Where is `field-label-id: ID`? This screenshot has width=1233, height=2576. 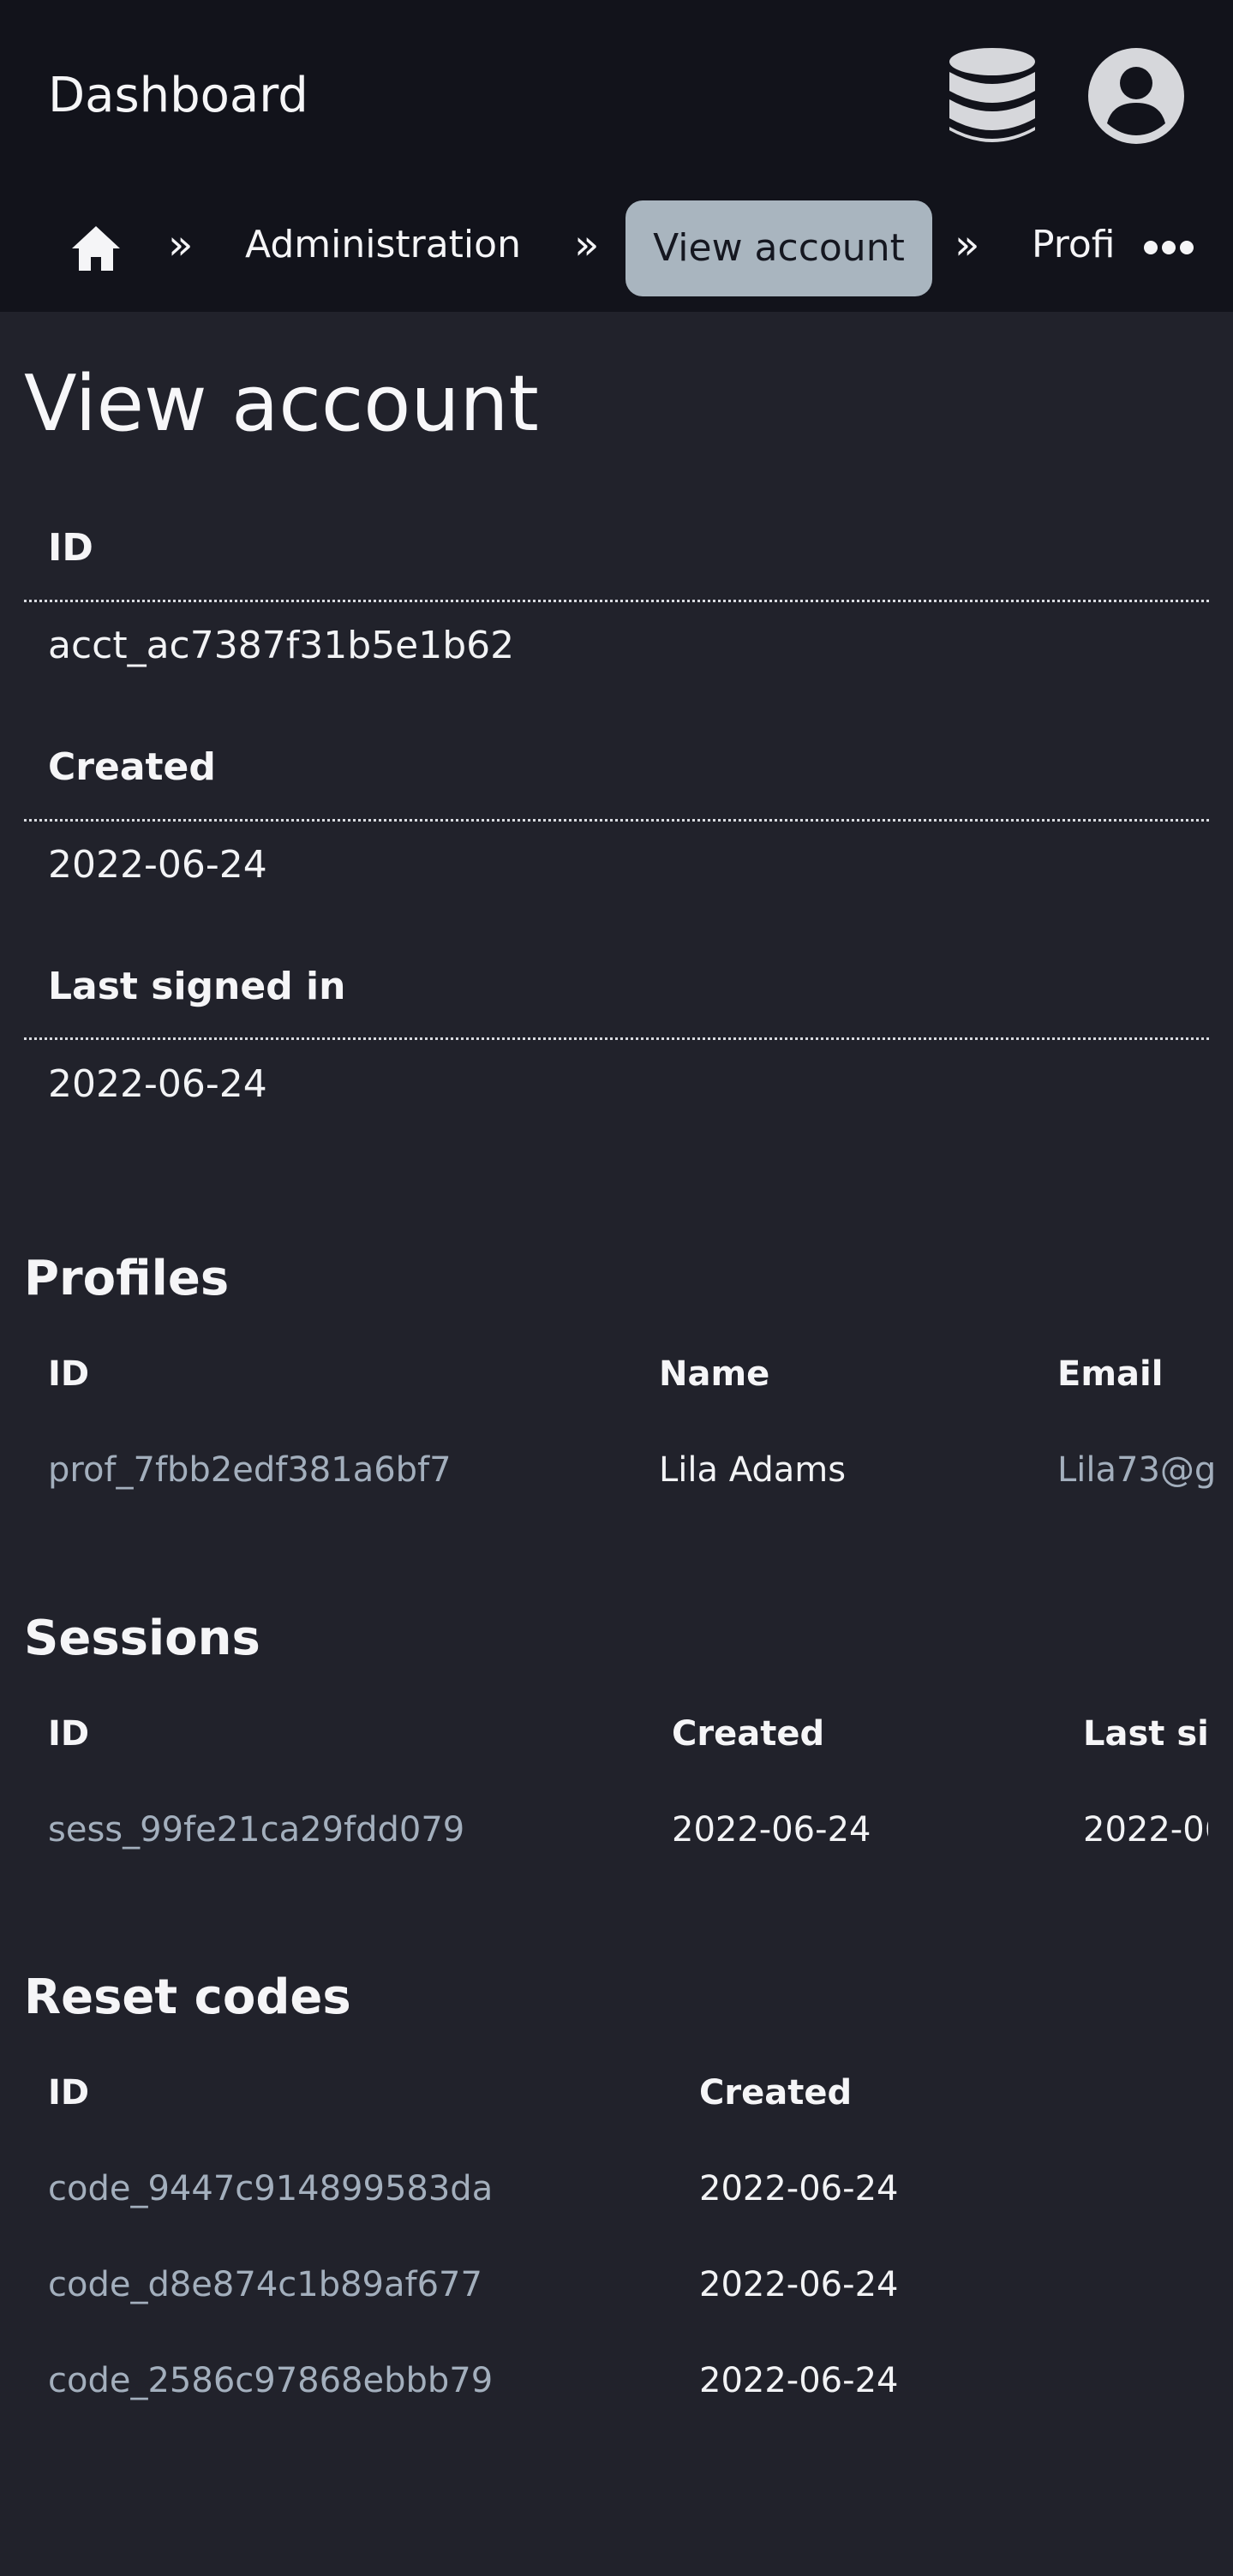
field-label-id: ID is located at coordinates (71, 548).